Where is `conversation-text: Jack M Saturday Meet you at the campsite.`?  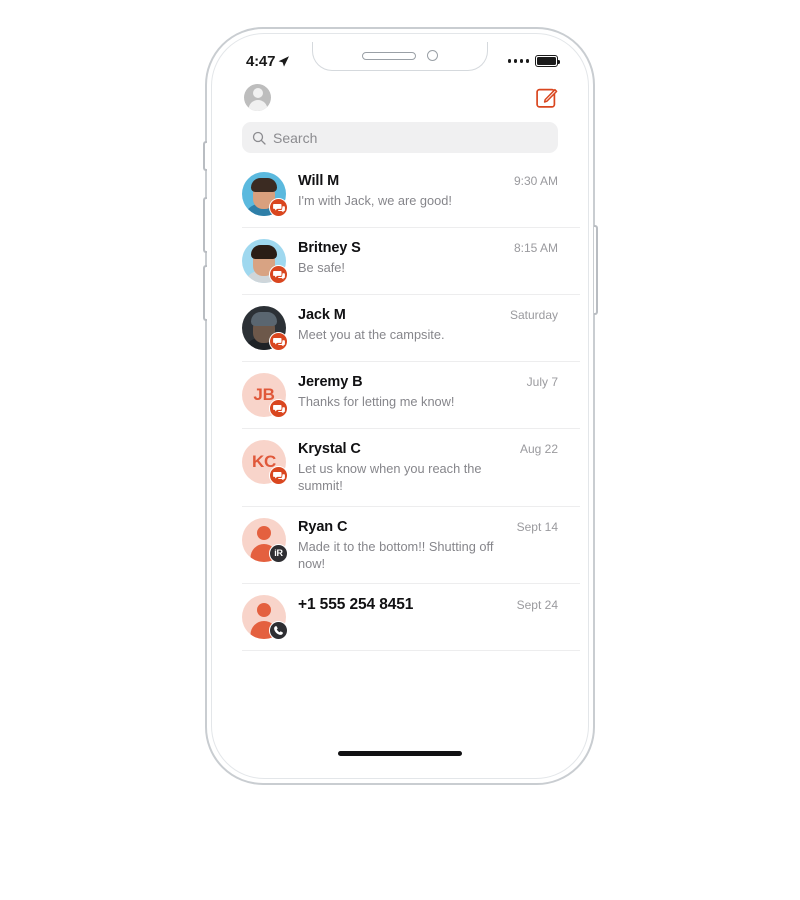 conversation-text: Jack M Saturday Meet you at the campsite. is located at coordinates (428, 324).